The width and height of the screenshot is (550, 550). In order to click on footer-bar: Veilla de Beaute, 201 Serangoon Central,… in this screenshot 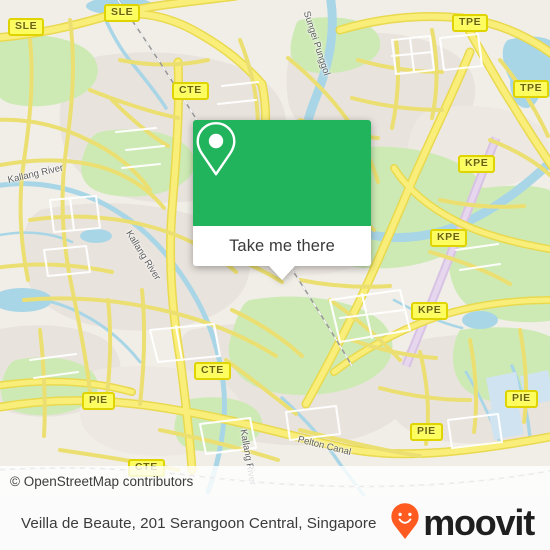, I will do `click(275, 523)`.